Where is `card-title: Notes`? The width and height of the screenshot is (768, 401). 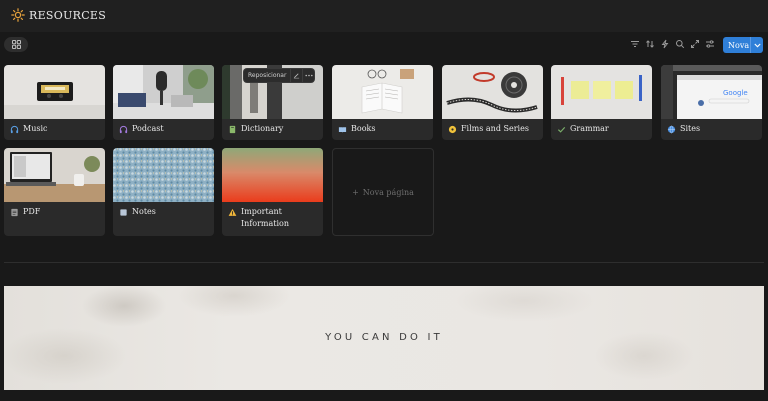 card-title: Notes is located at coordinates (144, 211).